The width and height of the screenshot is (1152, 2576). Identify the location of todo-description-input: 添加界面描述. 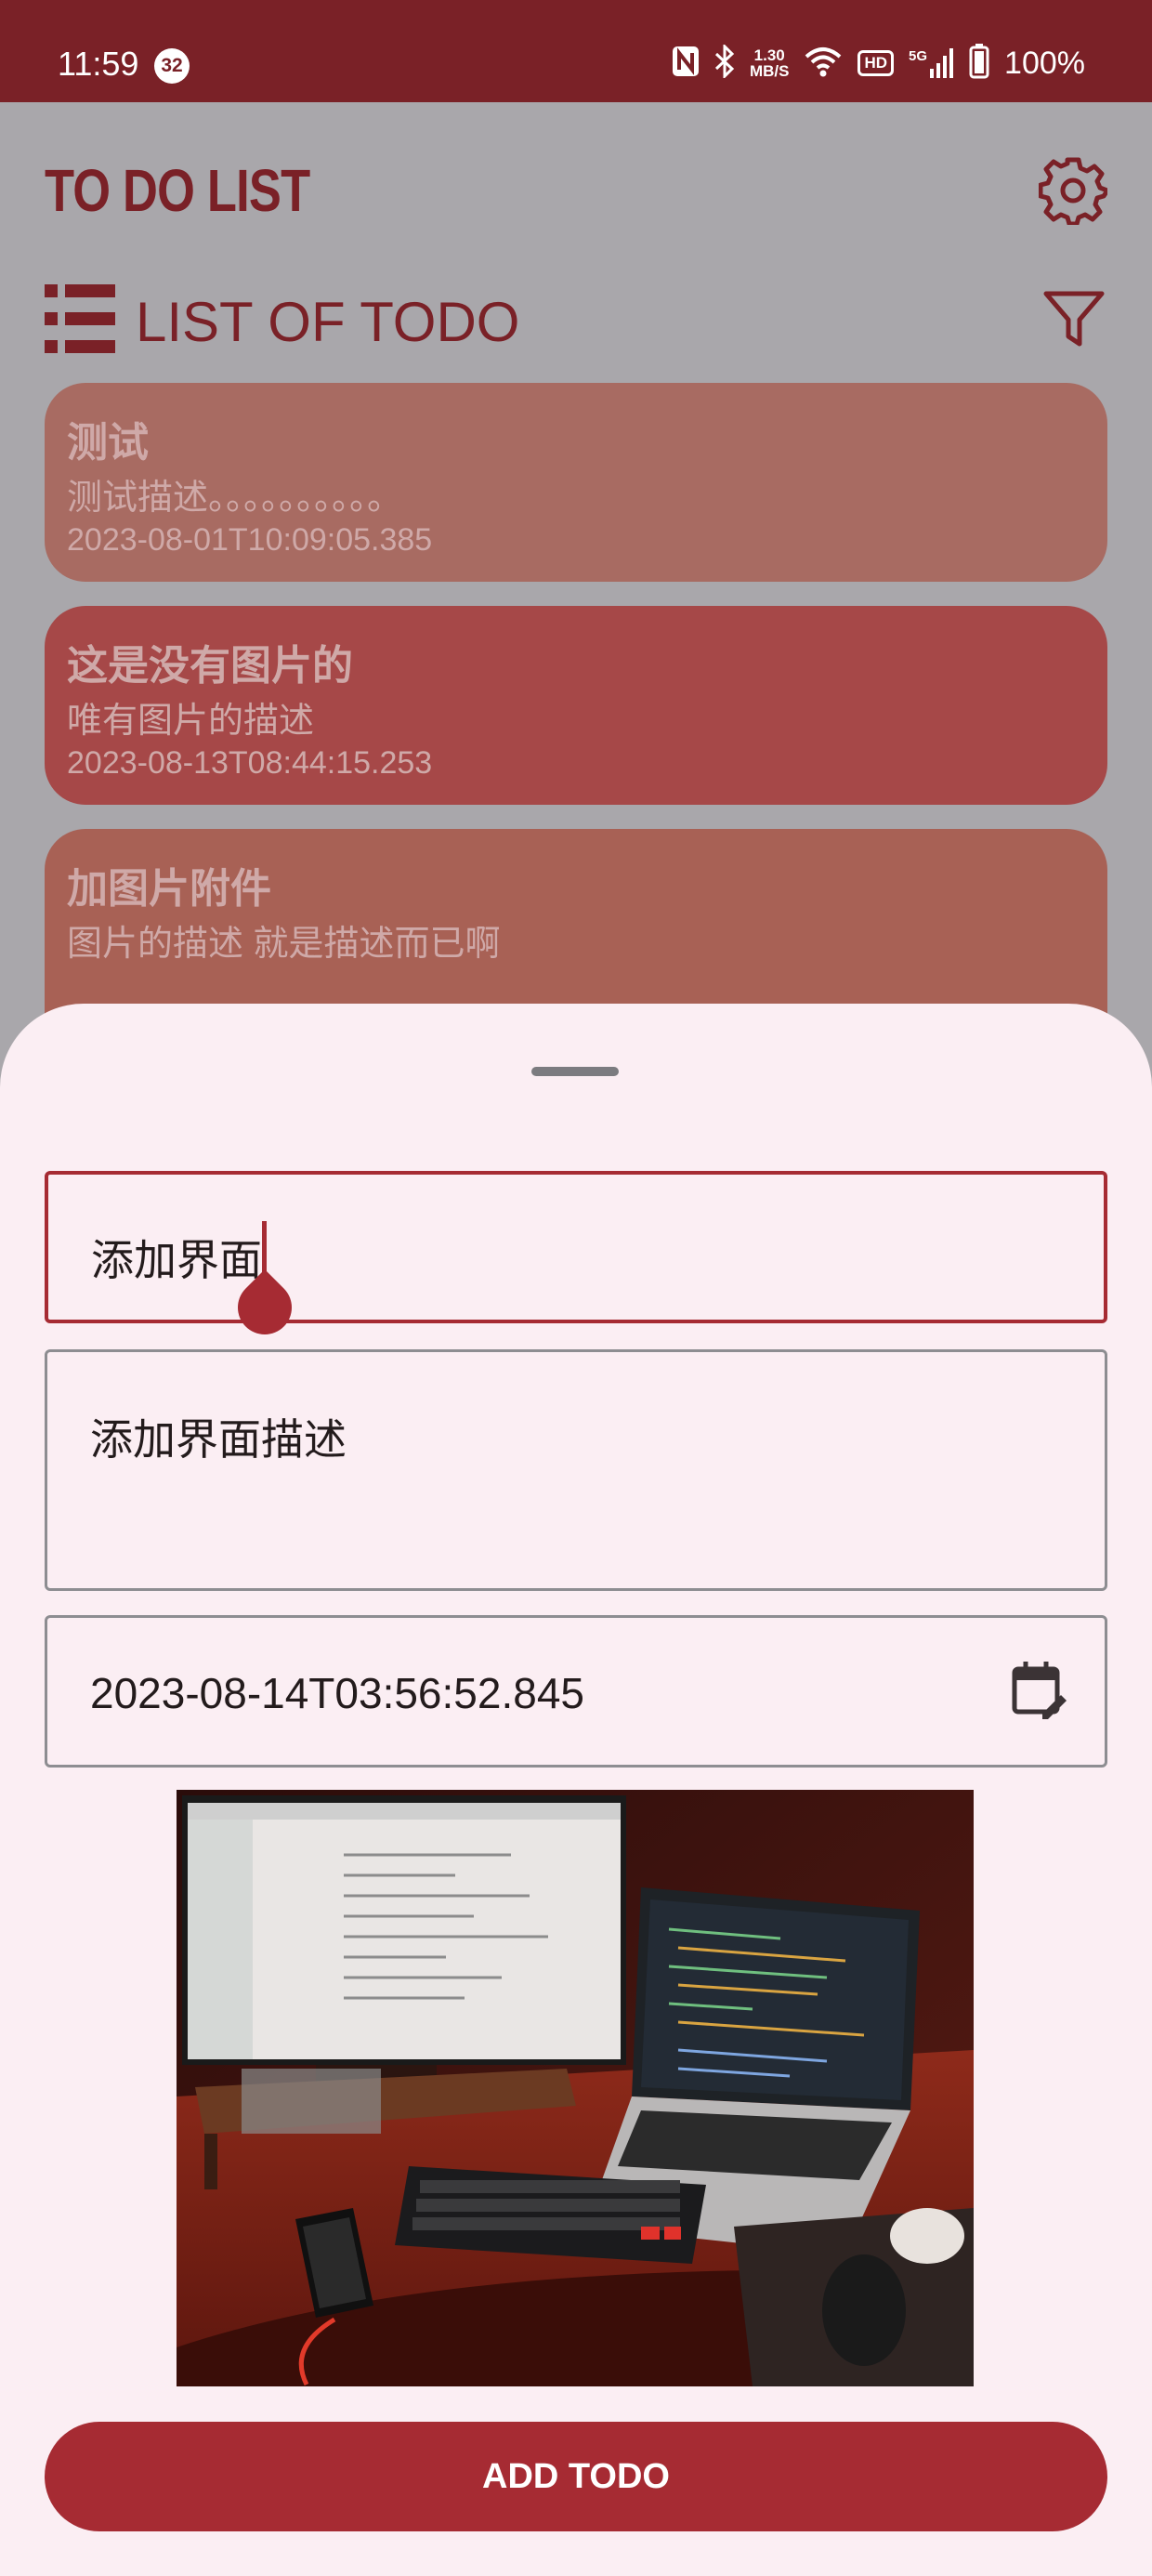
(576, 1470).